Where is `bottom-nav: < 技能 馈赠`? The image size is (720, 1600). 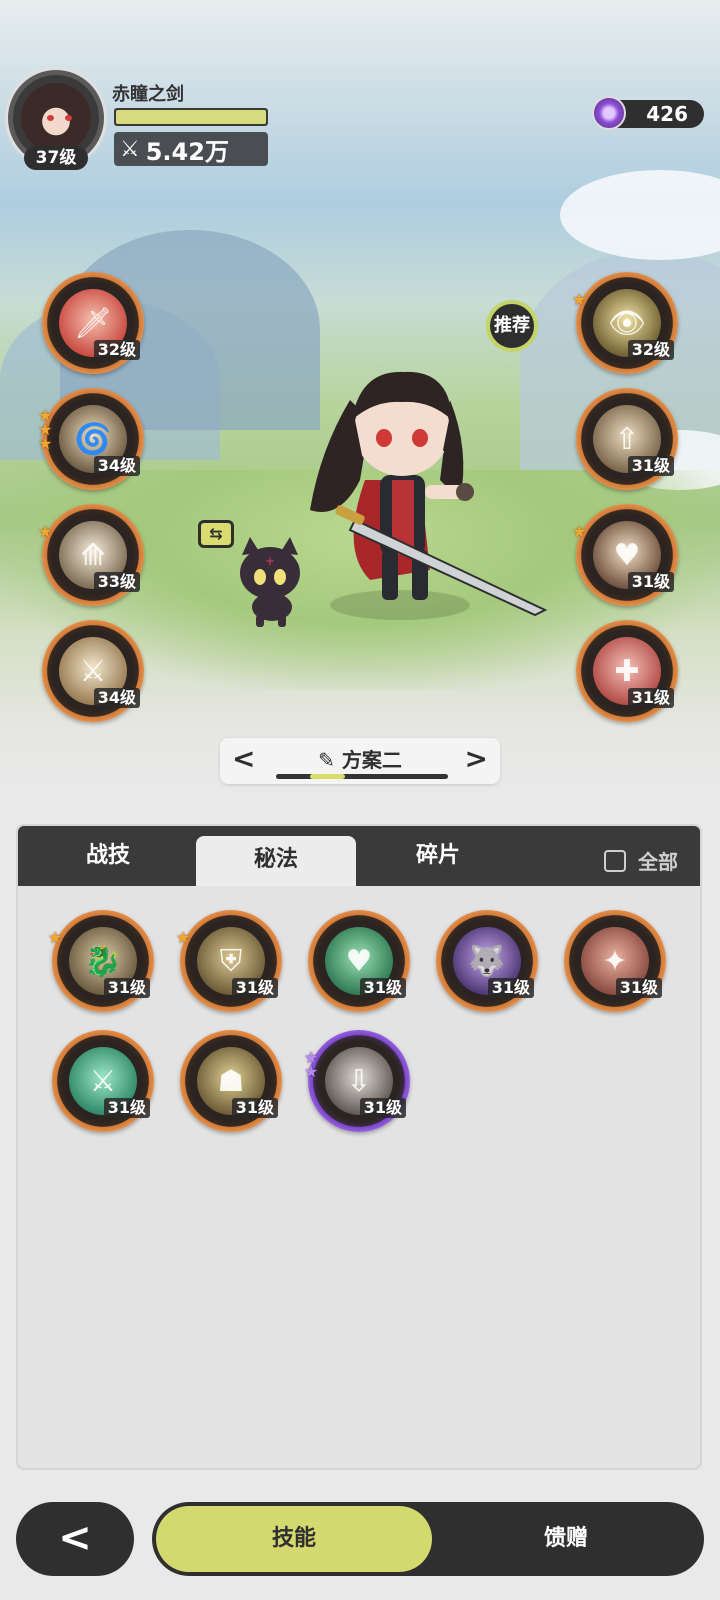
bottom-nav: < 技能 馈赠 is located at coordinates (360, 1544).